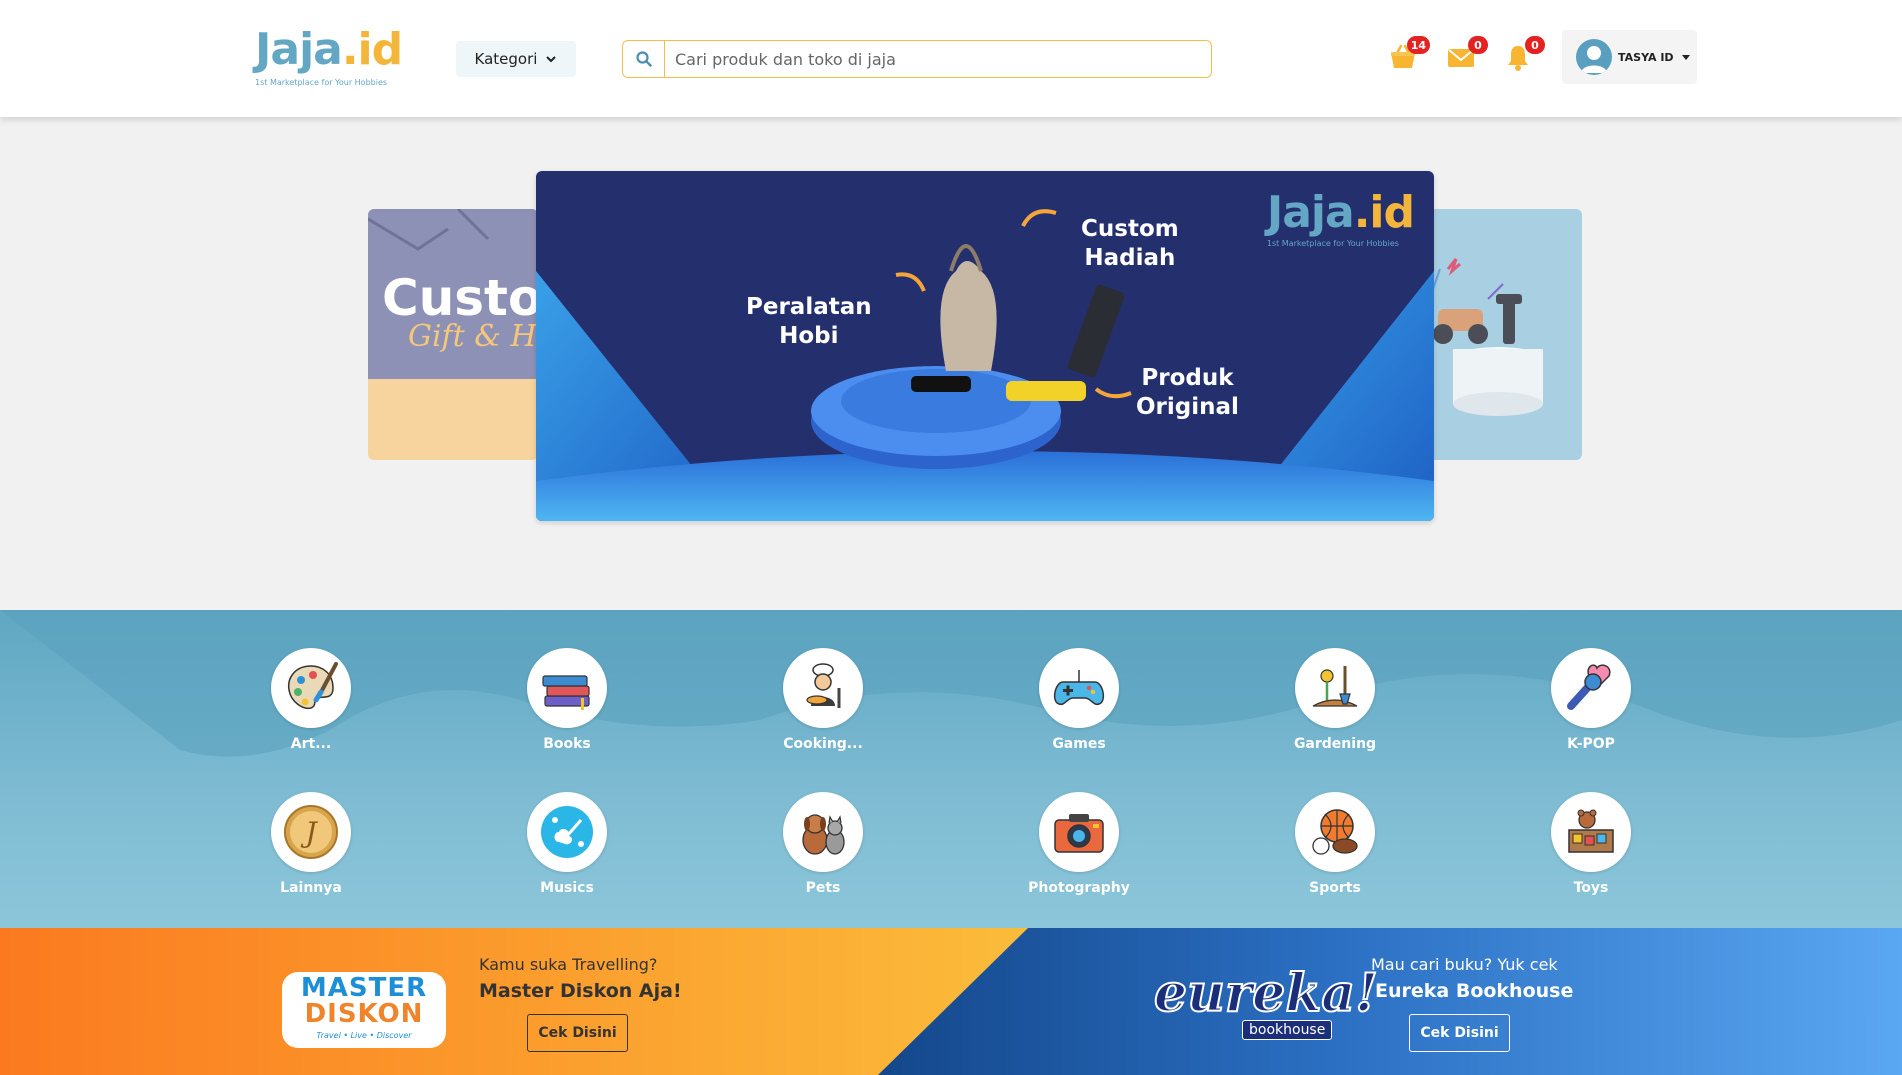  What do you see at coordinates (321, 82) in the screenshot?
I see `logo-tagline: 1st Marketplace for Your Hobbies` at bounding box center [321, 82].